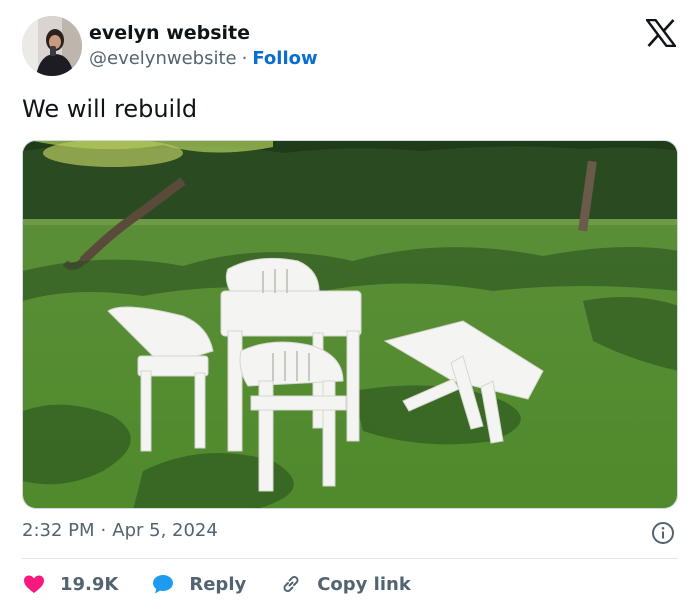 This screenshot has width=700, height=612. Describe the element at coordinates (89, 584) in the screenshot. I see `like-count: 19.9K` at that location.